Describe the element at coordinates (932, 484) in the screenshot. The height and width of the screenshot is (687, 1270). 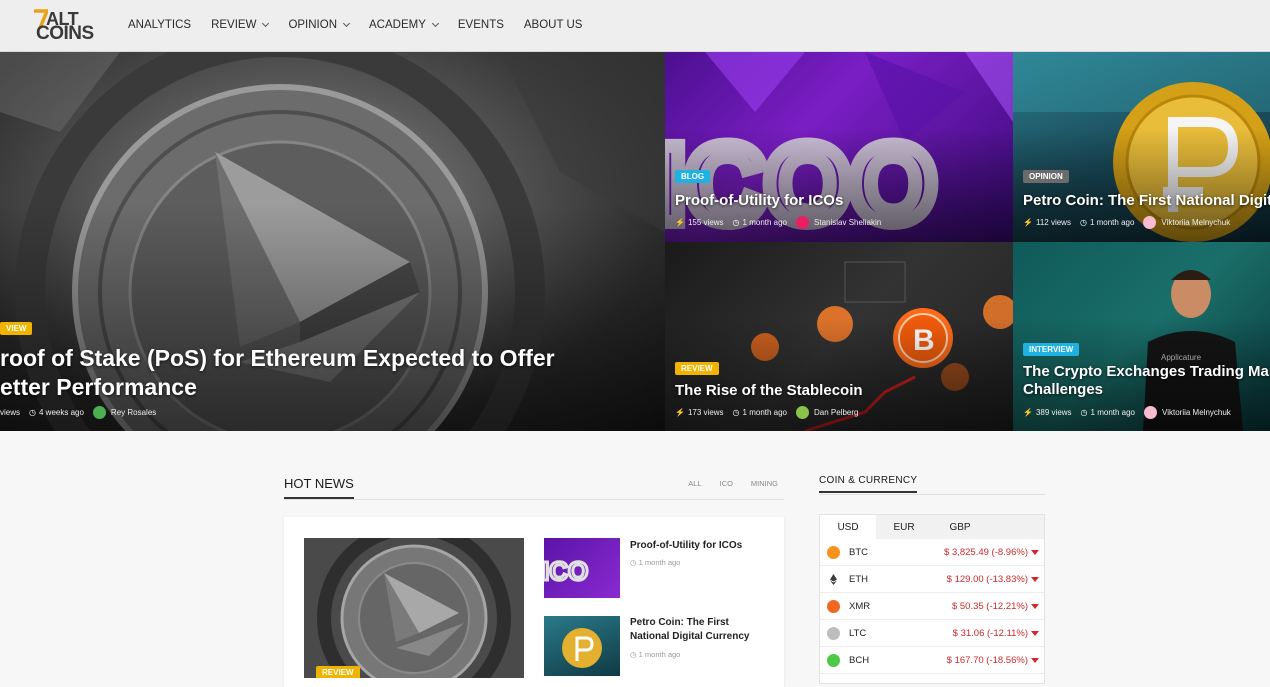
I see `coin-currency-header: COIN & CURRENCY` at that location.